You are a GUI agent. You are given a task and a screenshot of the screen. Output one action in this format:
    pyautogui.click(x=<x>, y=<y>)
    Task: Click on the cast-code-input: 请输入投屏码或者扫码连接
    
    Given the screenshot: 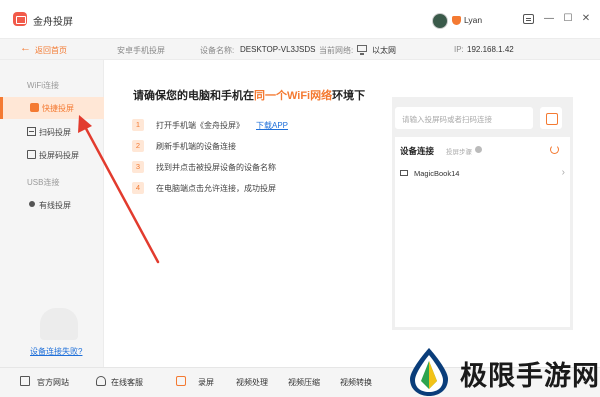 What is the action you would take?
    pyautogui.click(x=464, y=118)
    